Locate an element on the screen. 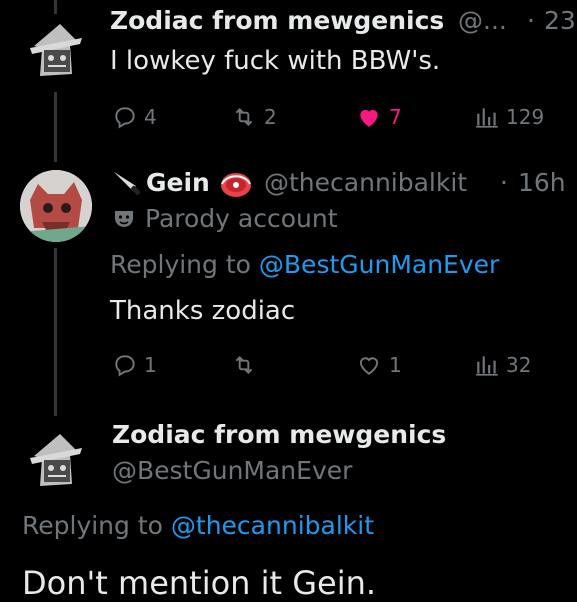  timestamp: 23 is located at coordinates (560, 20).